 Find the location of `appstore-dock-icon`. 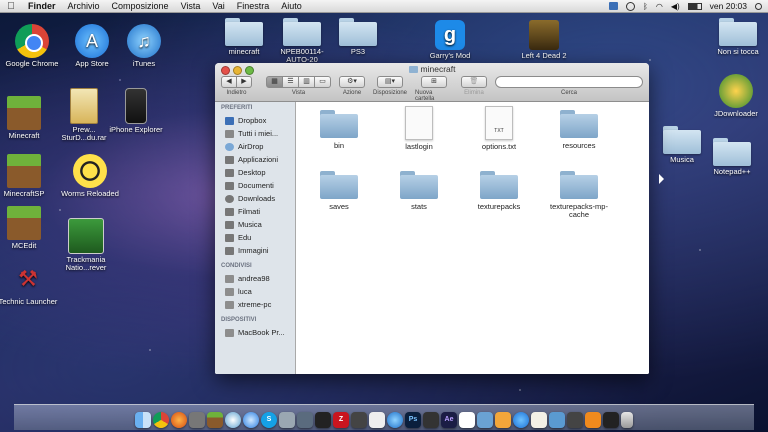

appstore-dock-icon is located at coordinates (521, 420).